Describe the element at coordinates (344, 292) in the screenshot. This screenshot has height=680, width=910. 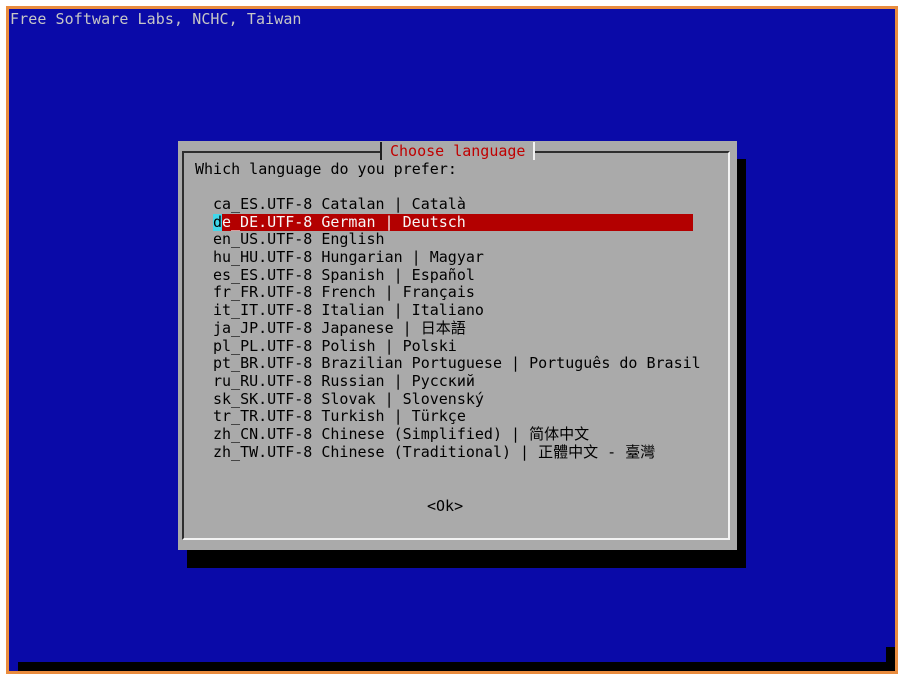
I see `language-option-label: fr_FR.UTF-8 French | Français` at that location.